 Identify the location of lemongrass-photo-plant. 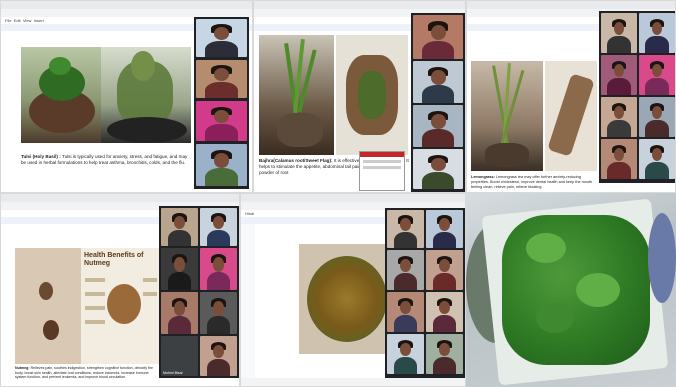
(507, 116).